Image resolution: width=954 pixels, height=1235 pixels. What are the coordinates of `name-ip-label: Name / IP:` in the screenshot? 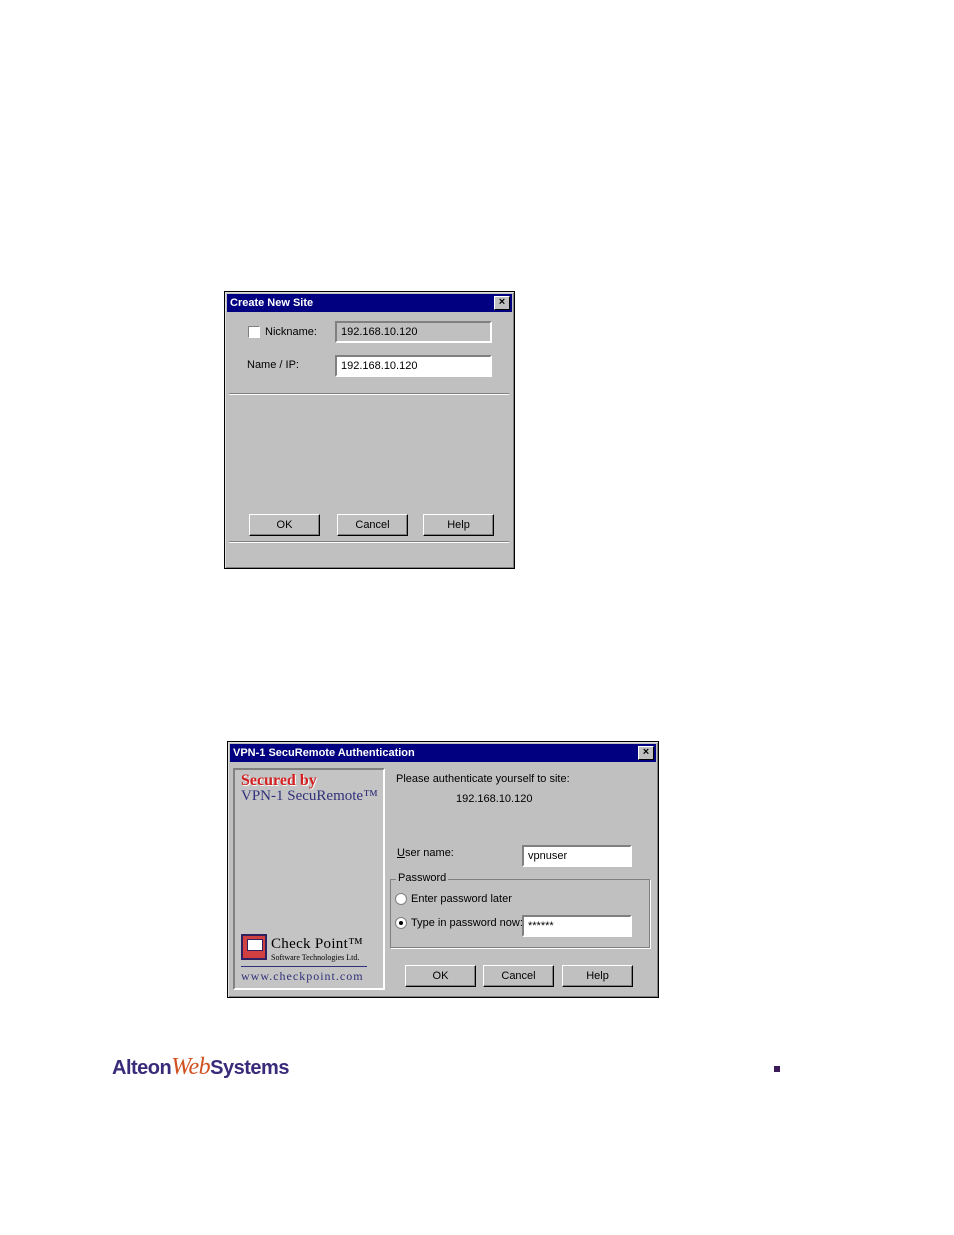 It's located at (273, 365).